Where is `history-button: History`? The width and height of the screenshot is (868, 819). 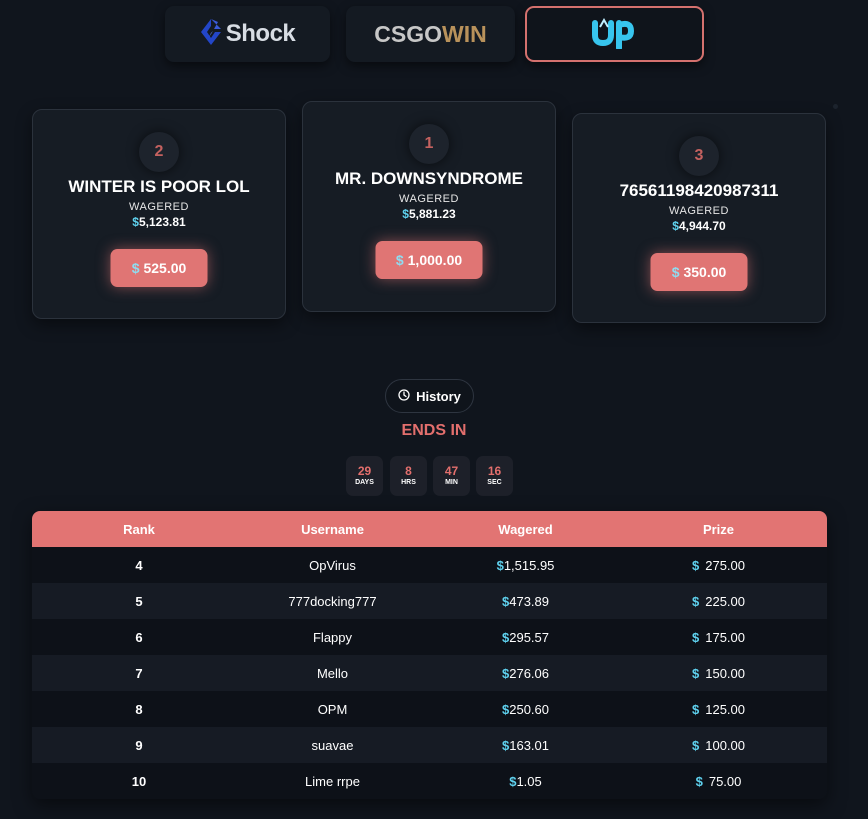 history-button: History is located at coordinates (429, 396).